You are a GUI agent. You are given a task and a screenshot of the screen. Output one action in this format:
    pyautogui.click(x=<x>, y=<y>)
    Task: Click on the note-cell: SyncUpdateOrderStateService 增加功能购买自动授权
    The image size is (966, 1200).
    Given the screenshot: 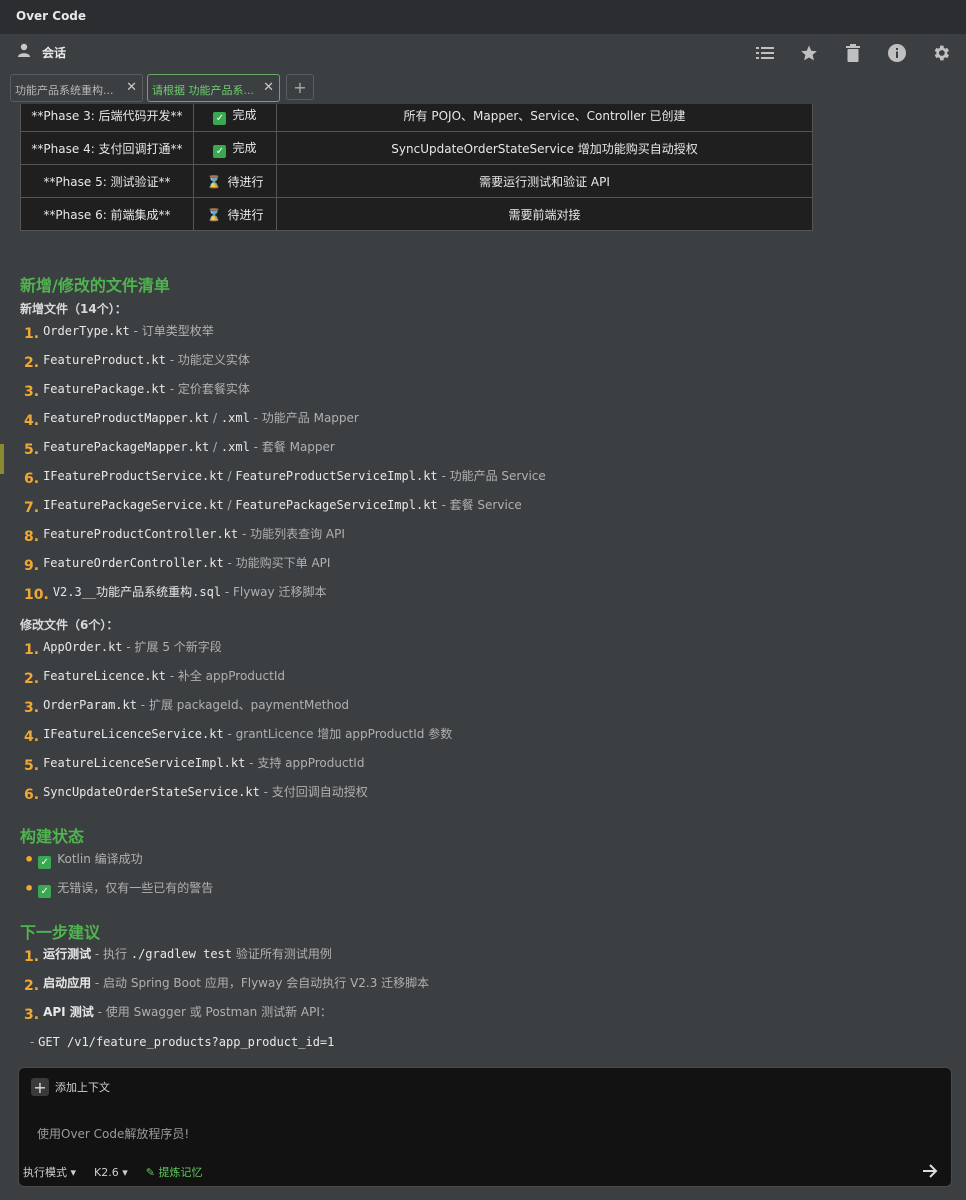 What is the action you would take?
    pyautogui.click(x=544, y=148)
    